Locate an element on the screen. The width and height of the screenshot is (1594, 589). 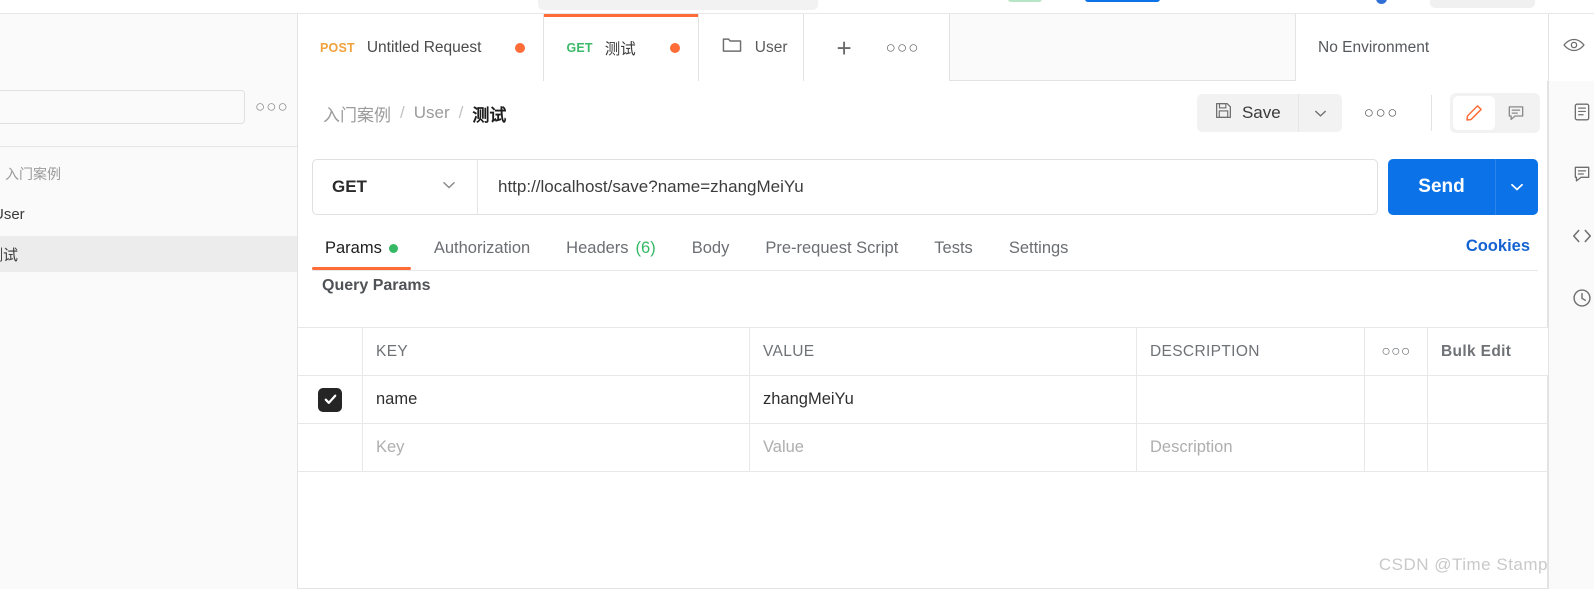
tab-title: Untitled Request is located at coordinates (424, 47).